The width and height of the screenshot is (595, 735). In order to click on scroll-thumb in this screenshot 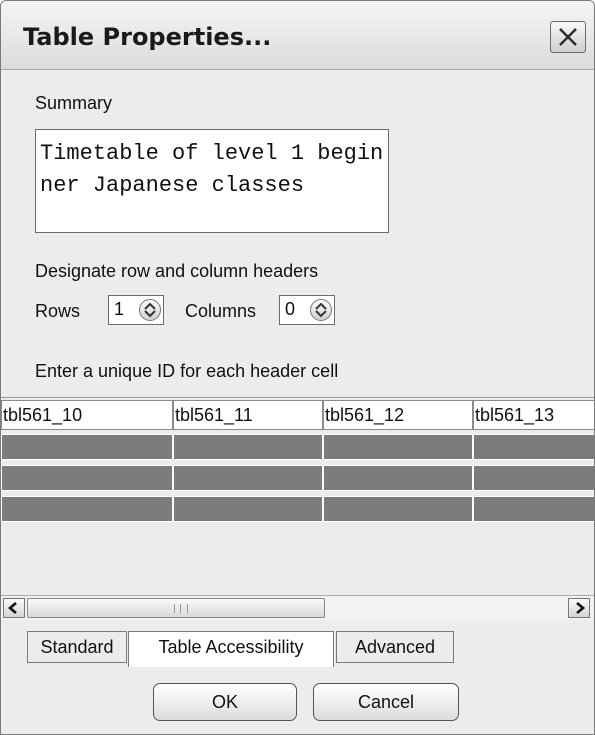, I will do `click(176, 608)`.